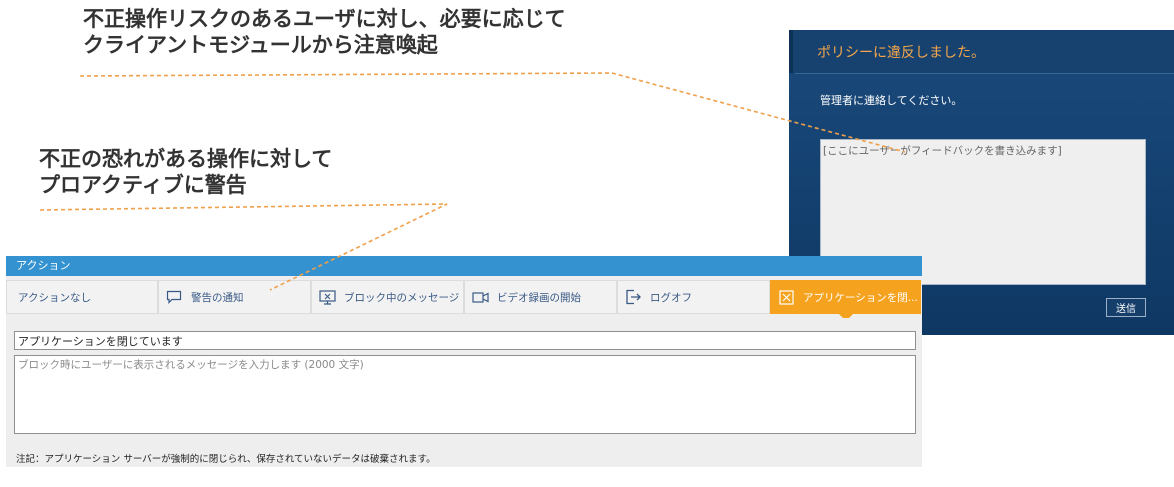 This screenshot has height=487, width=1174. What do you see at coordinates (671, 297) in the screenshot?
I see `tab-logoff-label: ログオフ` at bounding box center [671, 297].